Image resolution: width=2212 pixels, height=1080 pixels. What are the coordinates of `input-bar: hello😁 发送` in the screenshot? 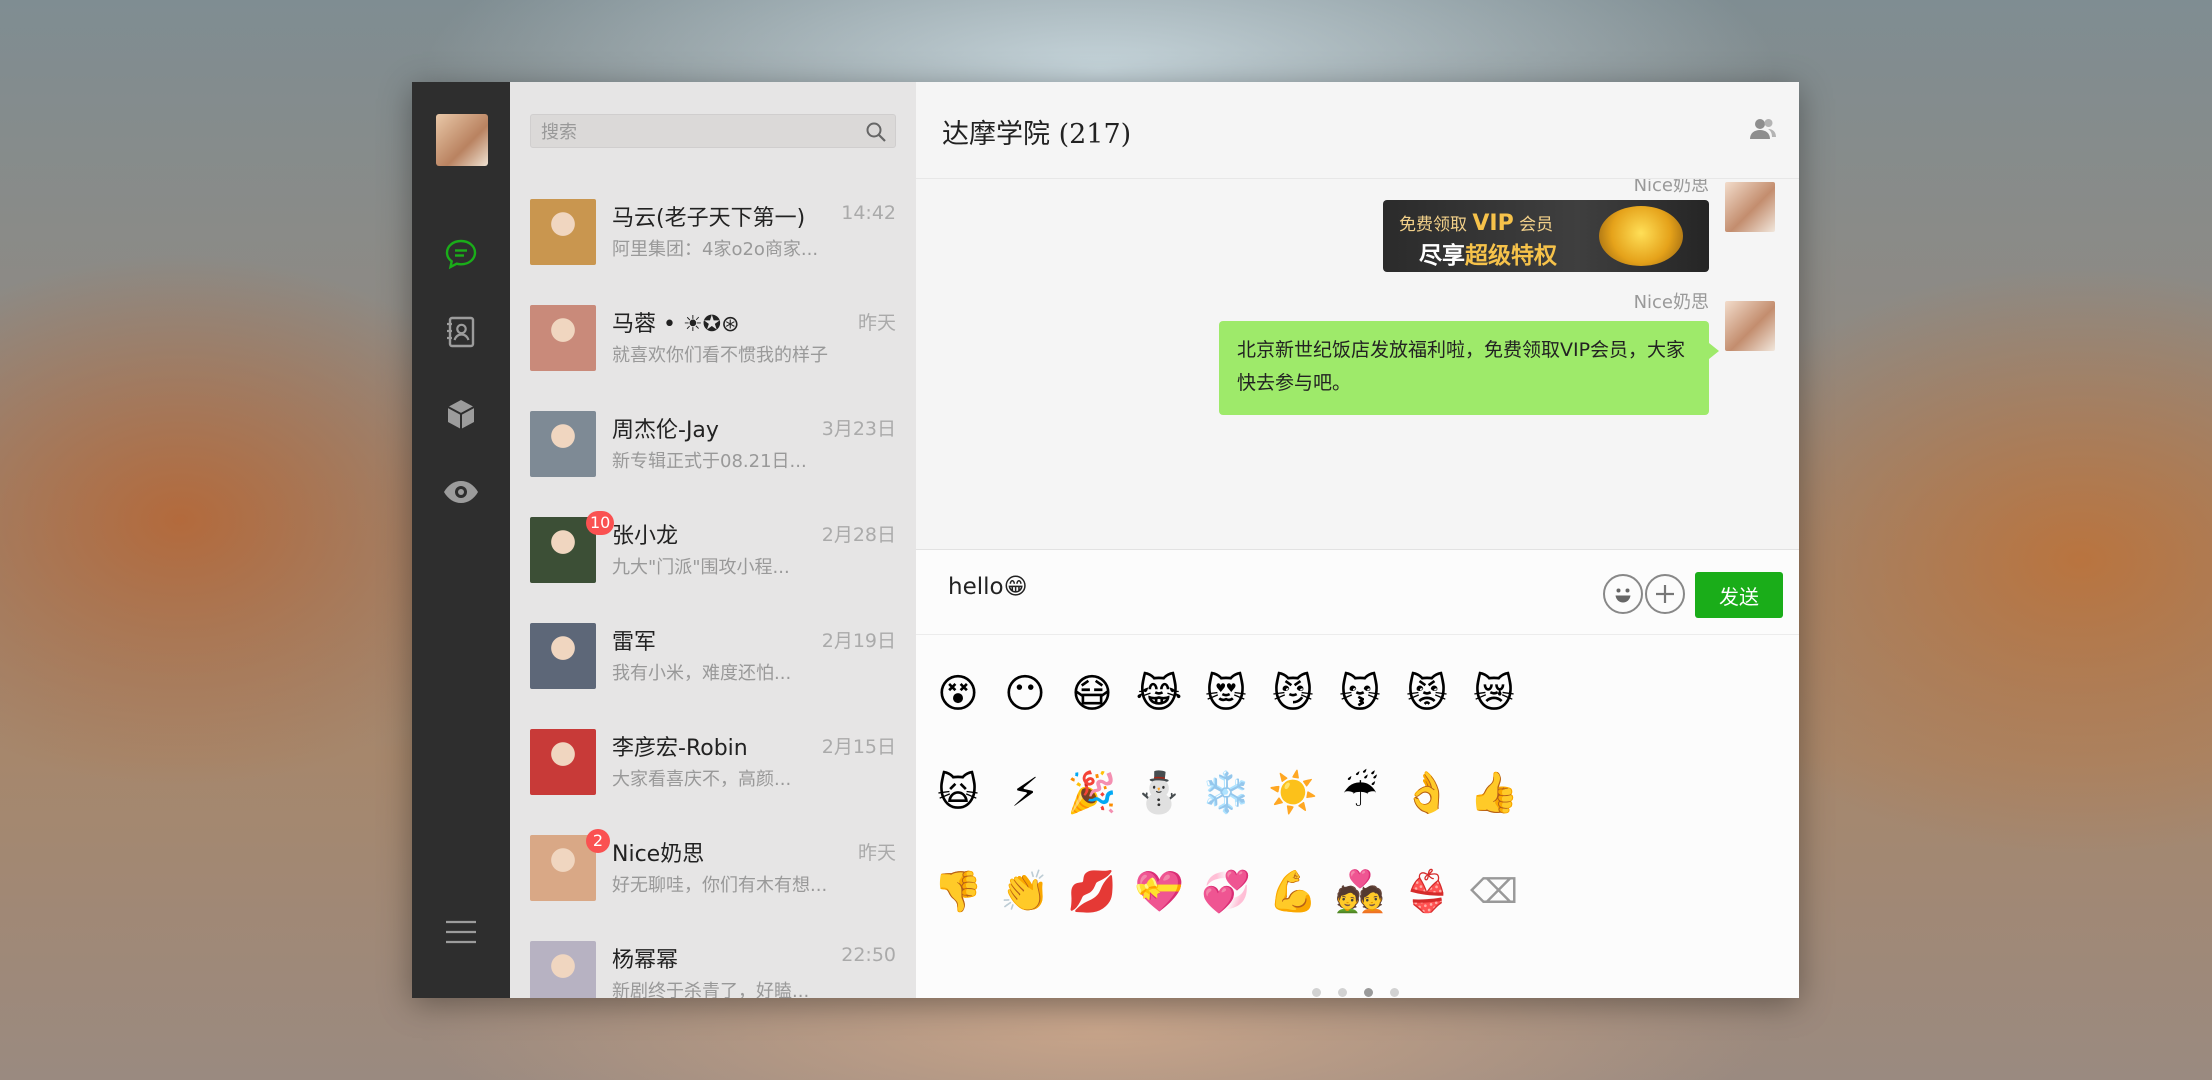 It's located at (1357, 592).